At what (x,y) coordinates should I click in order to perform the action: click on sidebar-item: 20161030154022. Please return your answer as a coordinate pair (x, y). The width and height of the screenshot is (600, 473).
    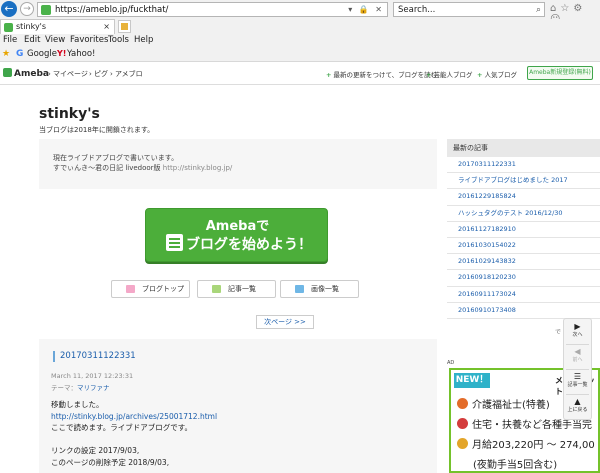
    Looking at the image, I should click on (523, 246).